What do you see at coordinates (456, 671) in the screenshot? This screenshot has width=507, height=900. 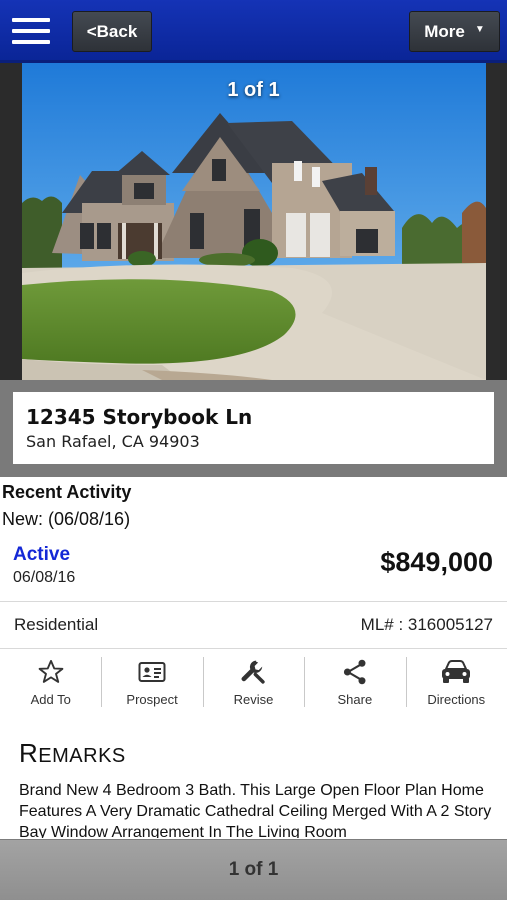 I see `car-icon` at bounding box center [456, 671].